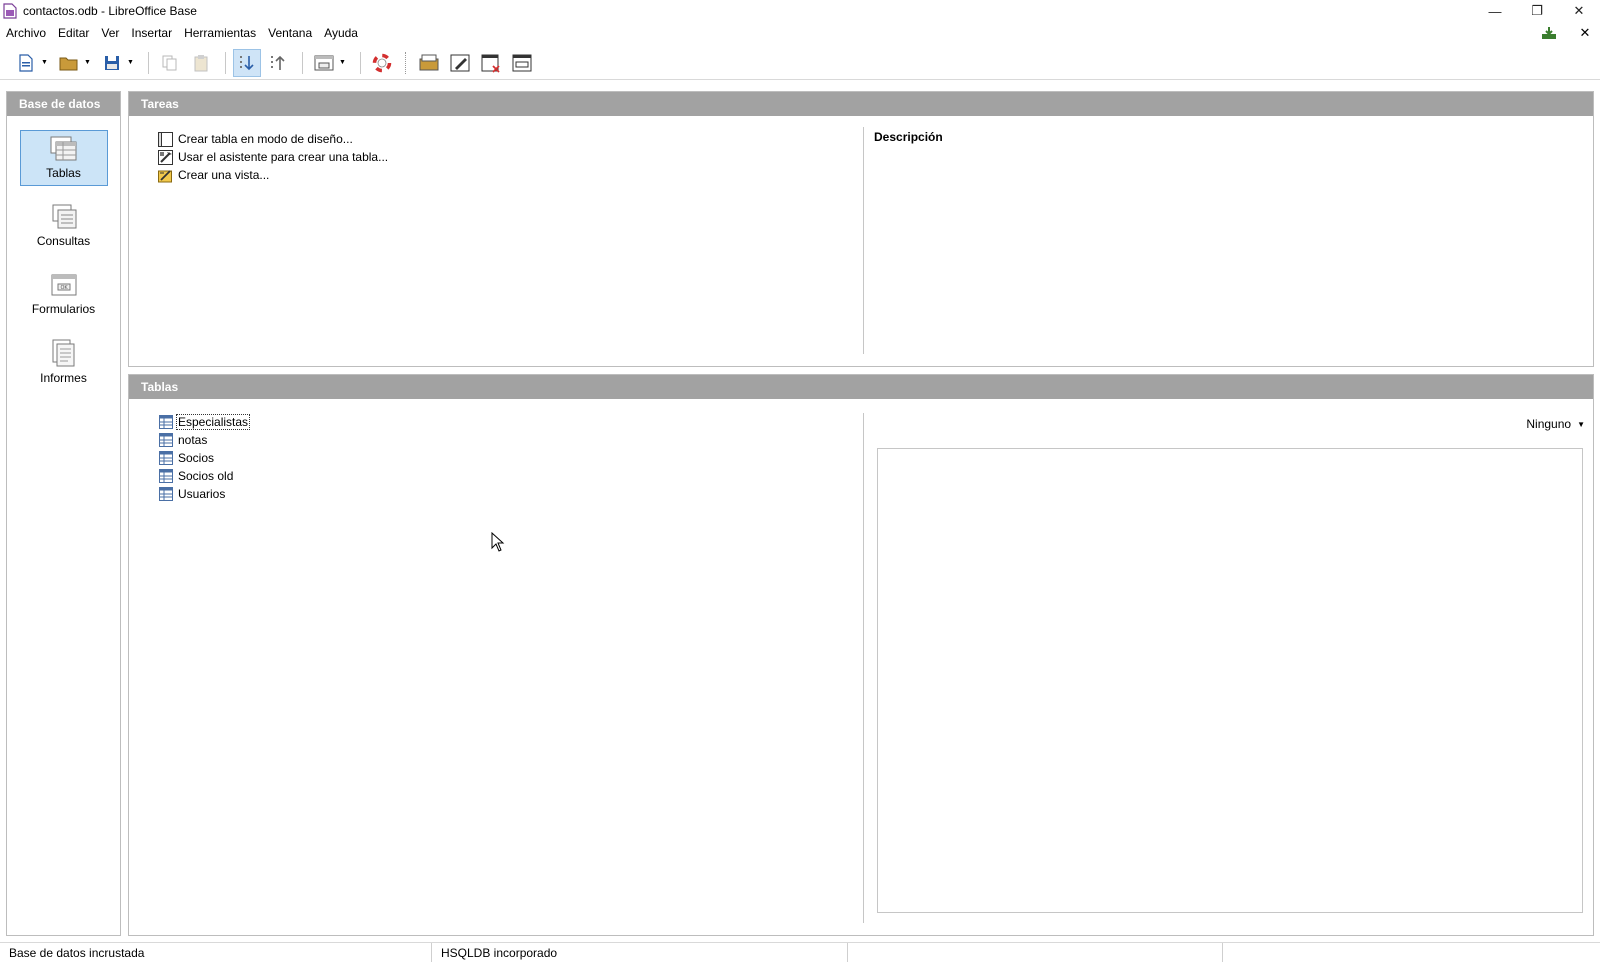 Image resolution: width=1600 pixels, height=962 pixels. I want to click on menu-insertar: Insertar, so click(151, 33).